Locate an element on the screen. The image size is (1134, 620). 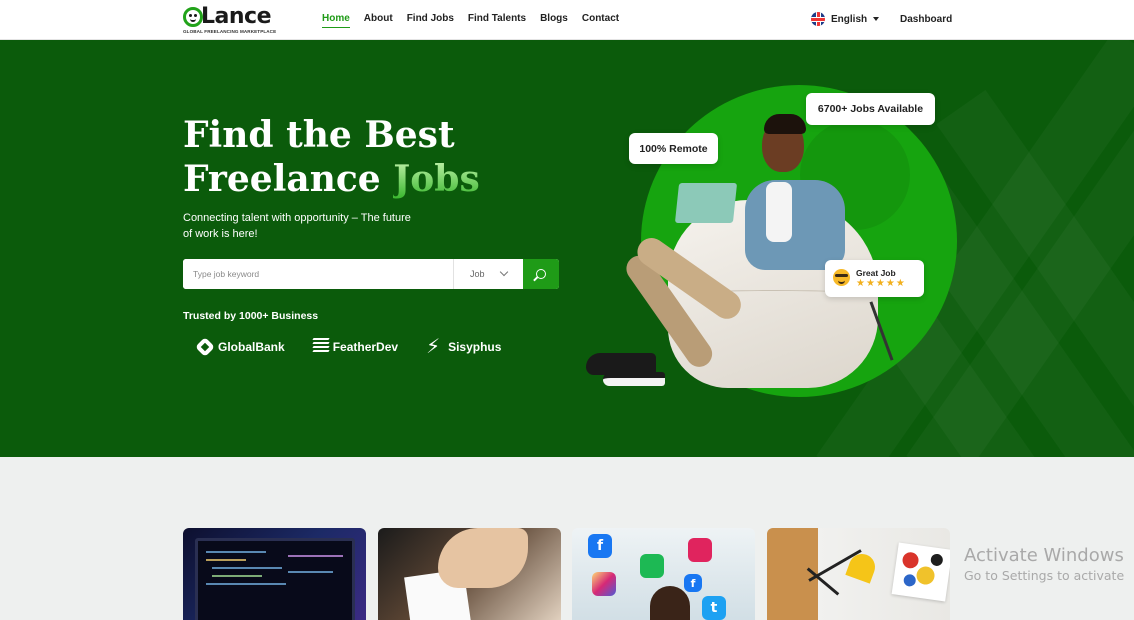
person-shirt is located at coordinates (779, 212).